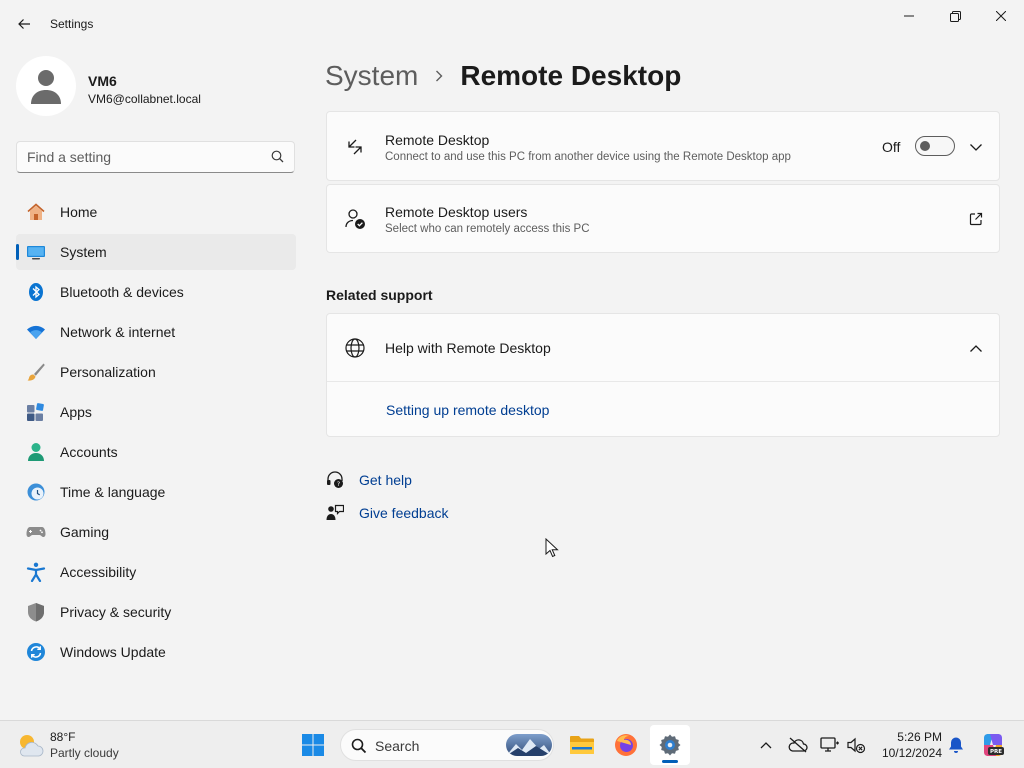 The image size is (1024, 768). What do you see at coordinates (908, 745) in the screenshot?
I see `taskbar-clock: 5:26 PM 10/12/2024` at bounding box center [908, 745].